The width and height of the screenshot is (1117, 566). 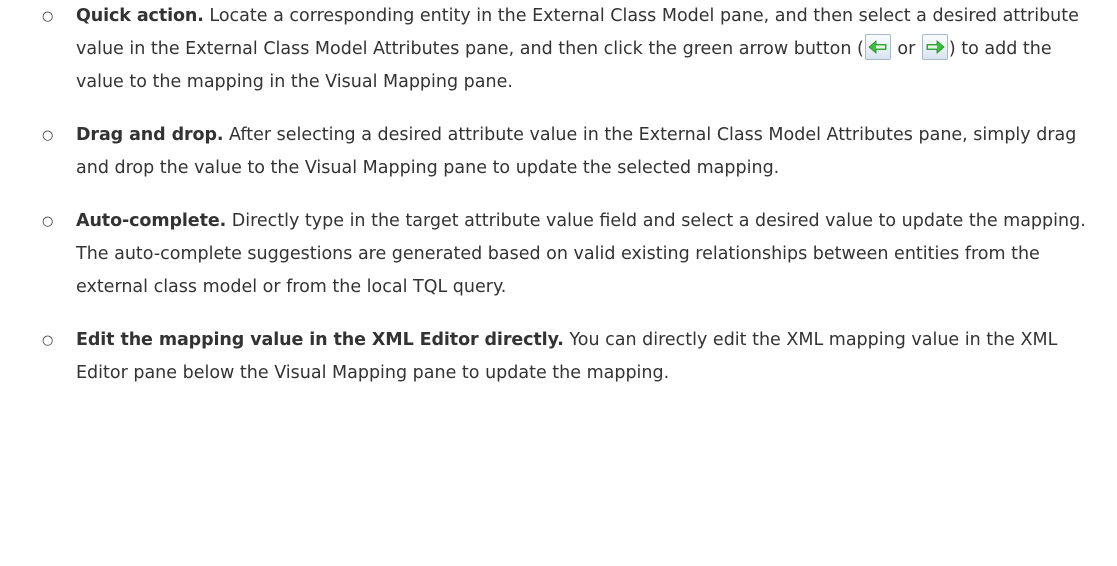 I want to click on item-lead: Drag and drop., so click(x=150, y=135).